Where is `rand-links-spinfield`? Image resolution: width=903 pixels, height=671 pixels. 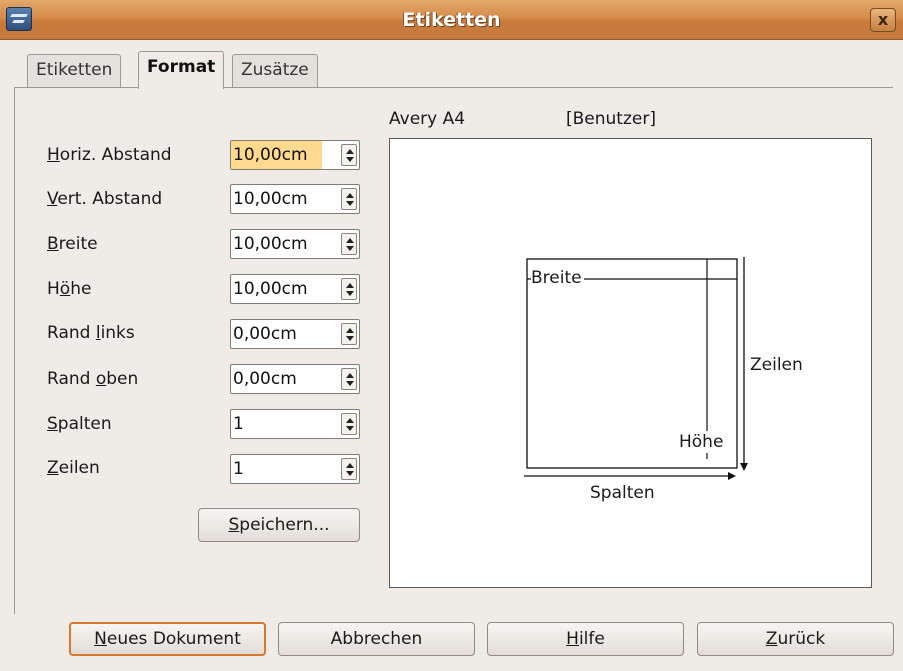 rand-links-spinfield is located at coordinates (295, 334).